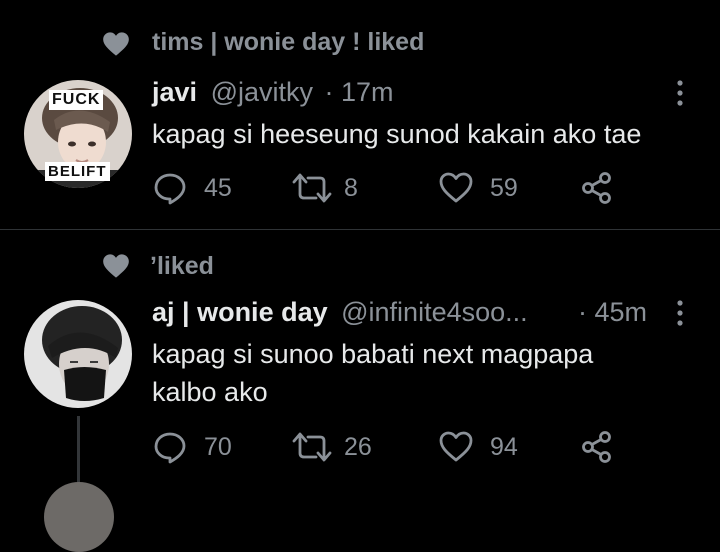 Image resolution: width=720 pixels, height=552 pixels. I want to click on tweet-text-line: kapag si heeseung sunod kakain ako tae, so click(397, 134).